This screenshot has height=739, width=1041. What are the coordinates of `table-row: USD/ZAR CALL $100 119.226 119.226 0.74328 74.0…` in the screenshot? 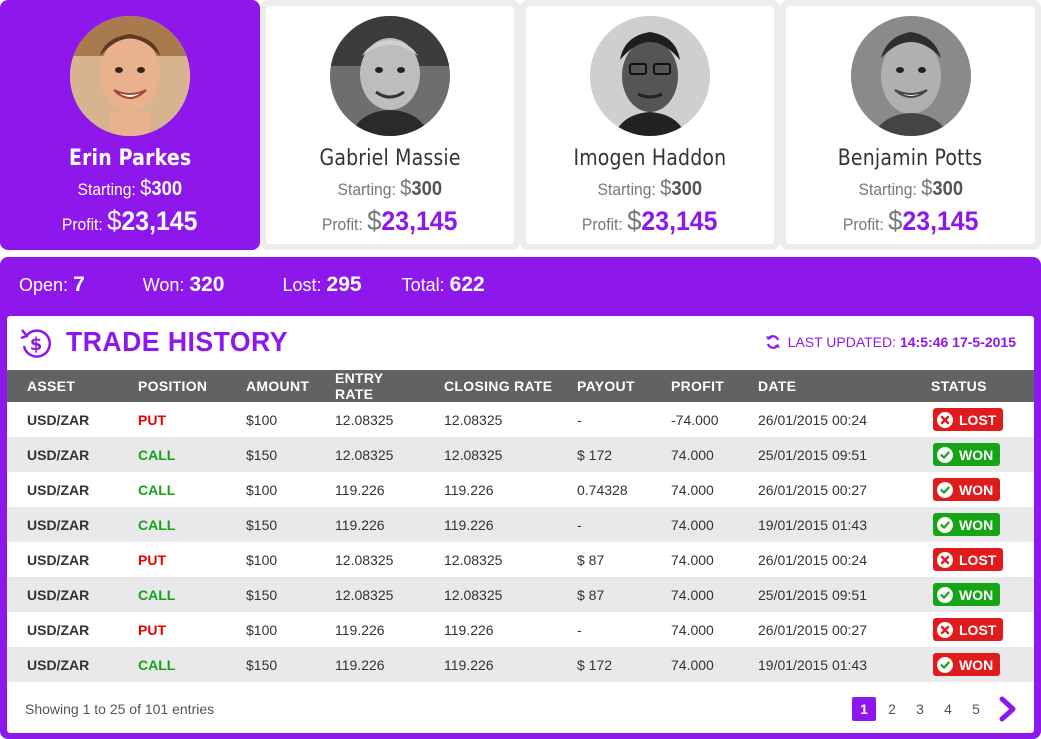 It's located at (520, 489).